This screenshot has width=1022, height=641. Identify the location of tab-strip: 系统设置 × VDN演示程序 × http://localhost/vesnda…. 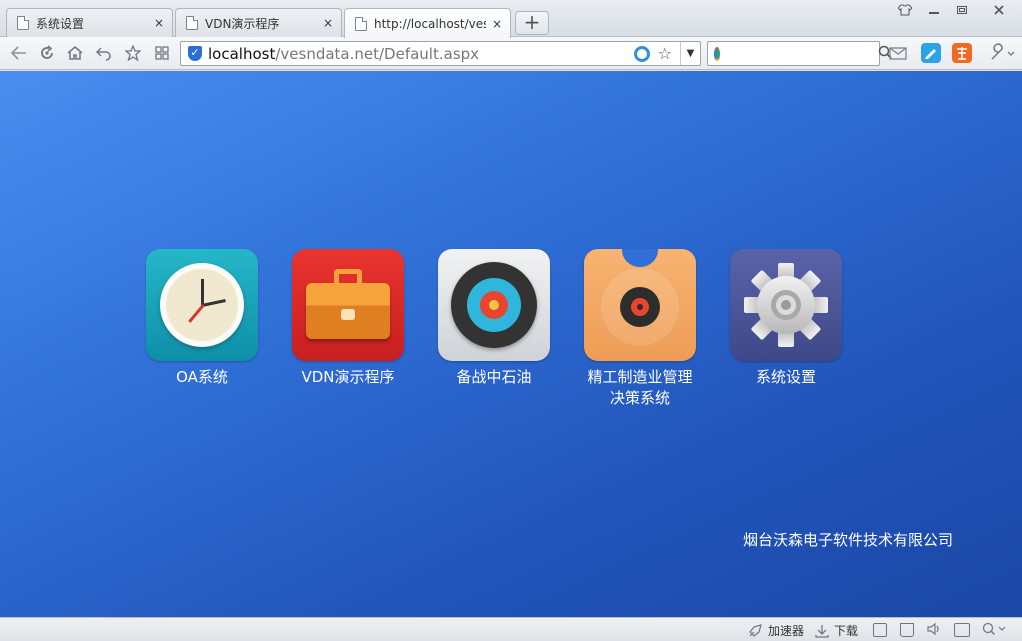
(511, 19).